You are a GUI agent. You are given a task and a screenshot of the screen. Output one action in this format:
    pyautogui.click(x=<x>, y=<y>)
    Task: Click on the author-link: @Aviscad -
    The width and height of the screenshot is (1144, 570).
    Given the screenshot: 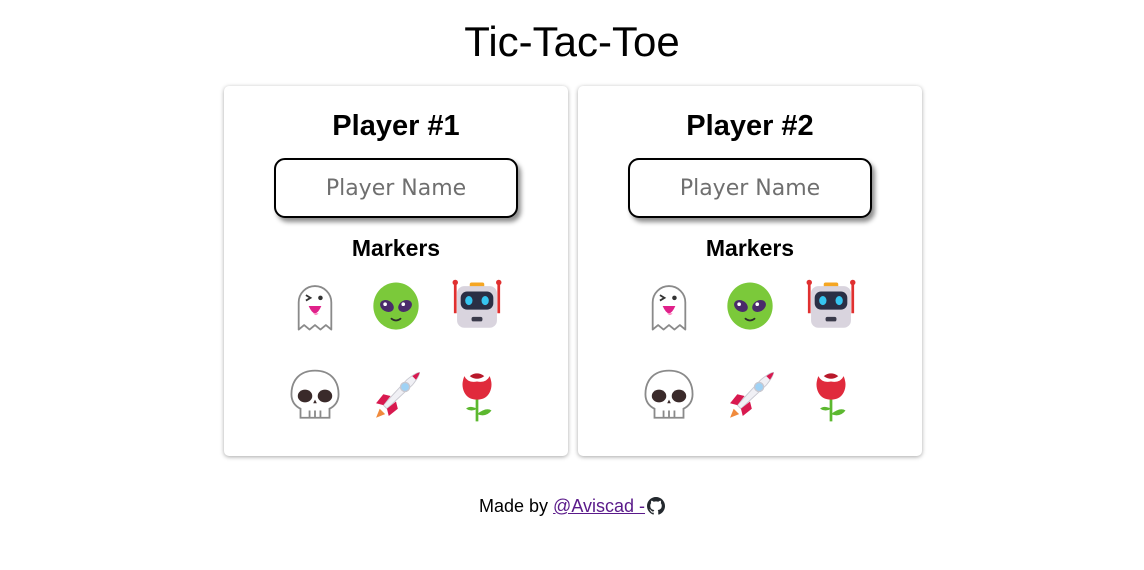 What is the action you would take?
    pyautogui.click(x=609, y=506)
    